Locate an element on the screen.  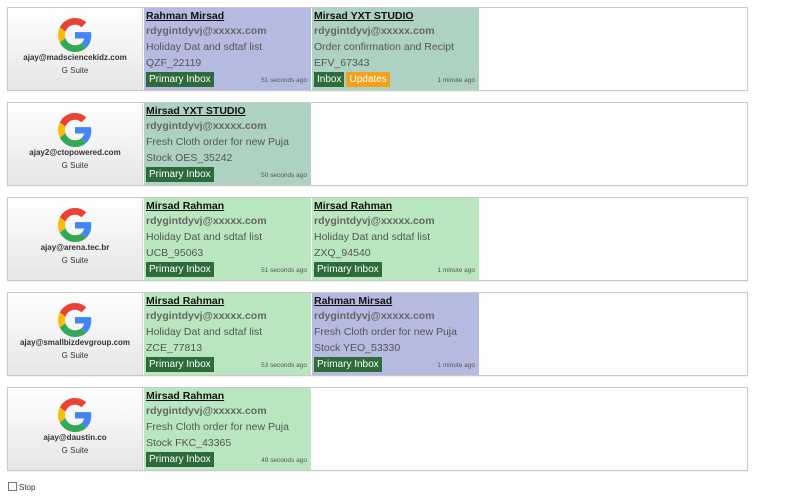
account-email: ajay@daustin.co is located at coordinates (75, 437).